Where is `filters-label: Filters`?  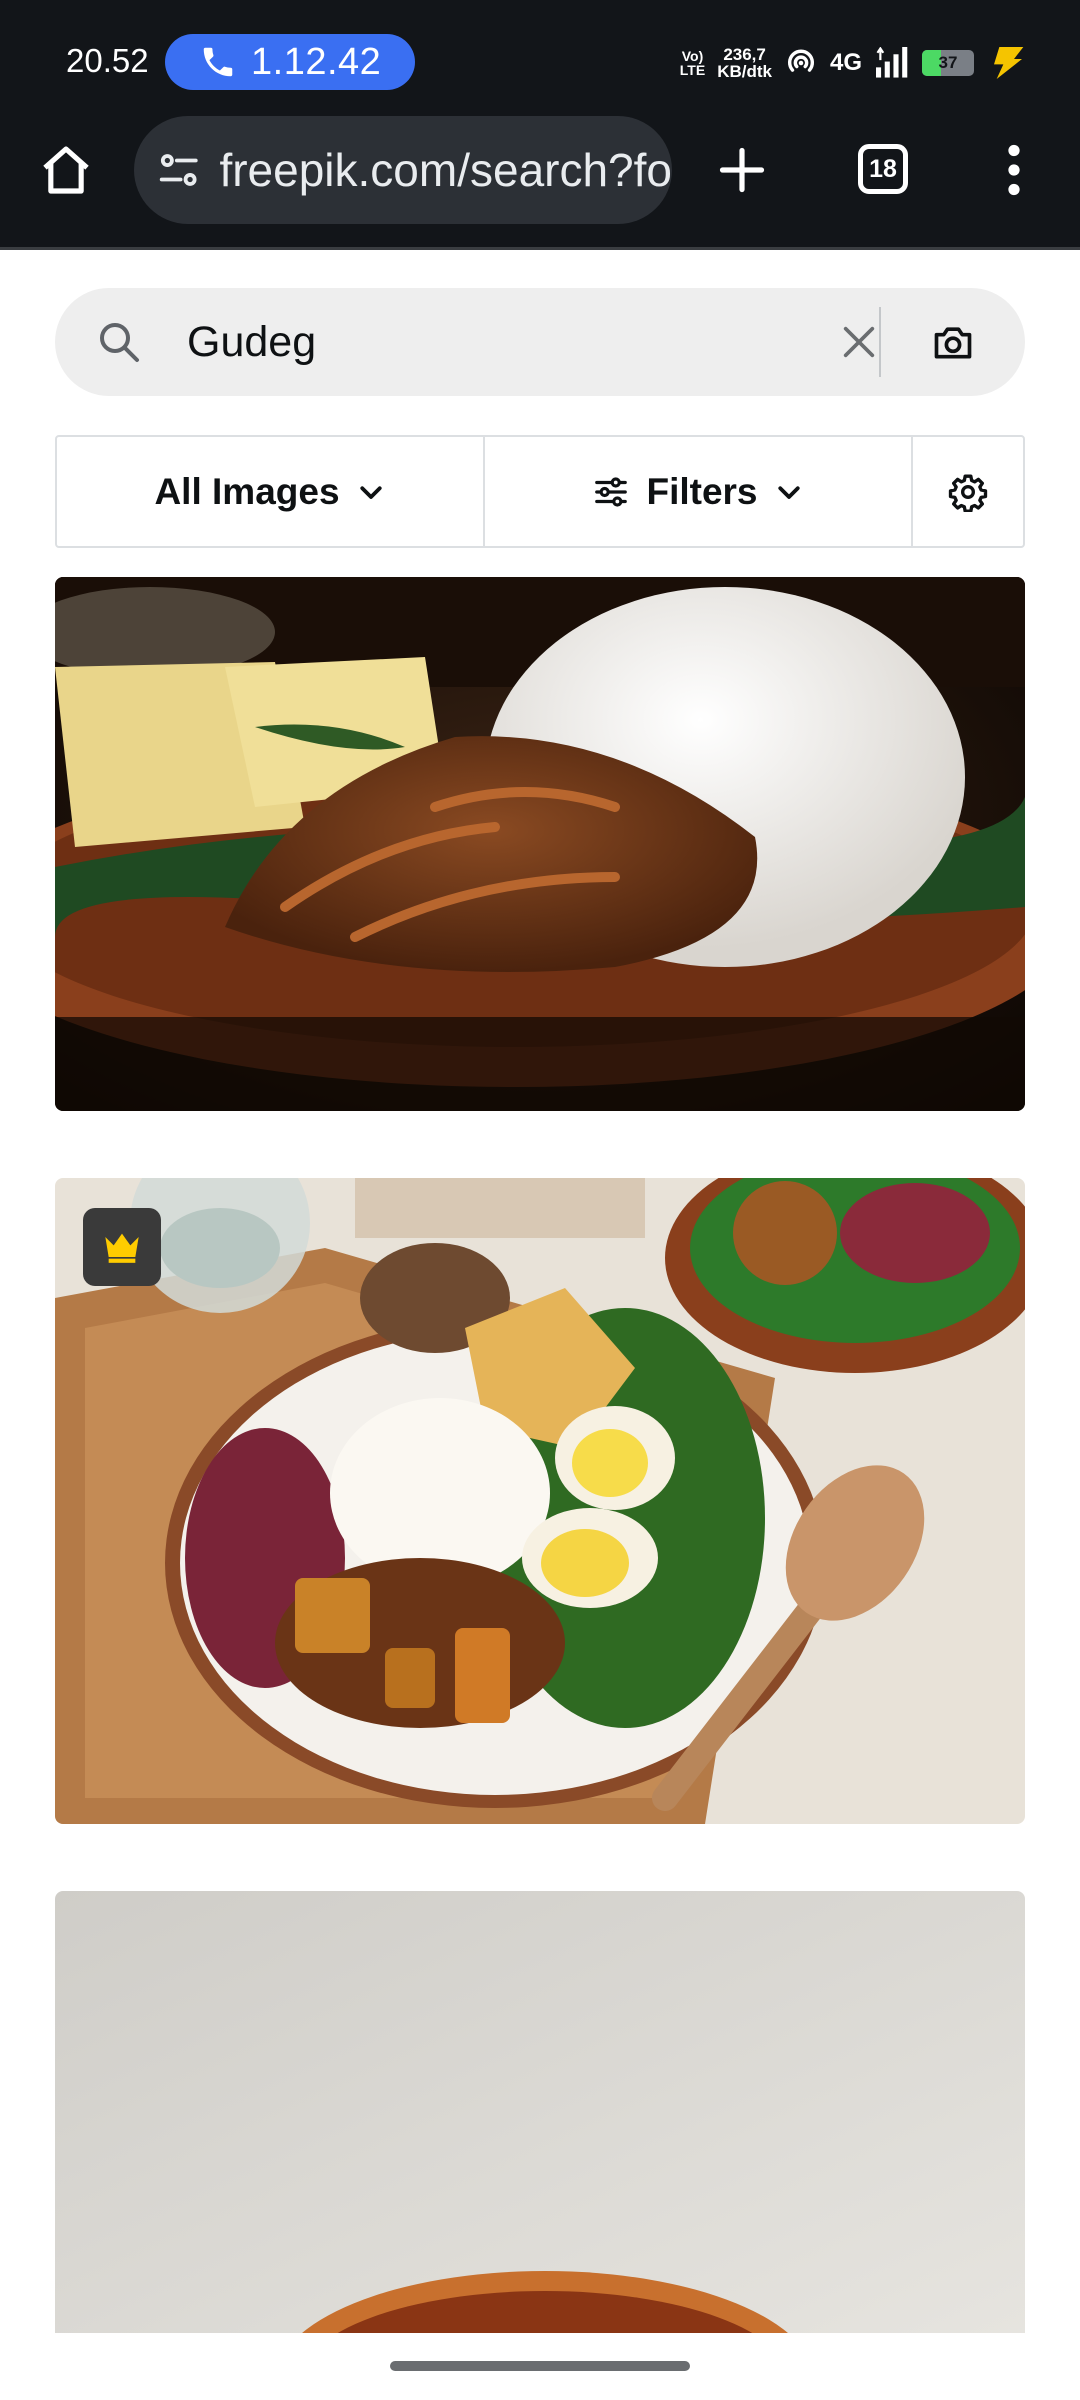
filters-label: Filters is located at coordinates (702, 491).